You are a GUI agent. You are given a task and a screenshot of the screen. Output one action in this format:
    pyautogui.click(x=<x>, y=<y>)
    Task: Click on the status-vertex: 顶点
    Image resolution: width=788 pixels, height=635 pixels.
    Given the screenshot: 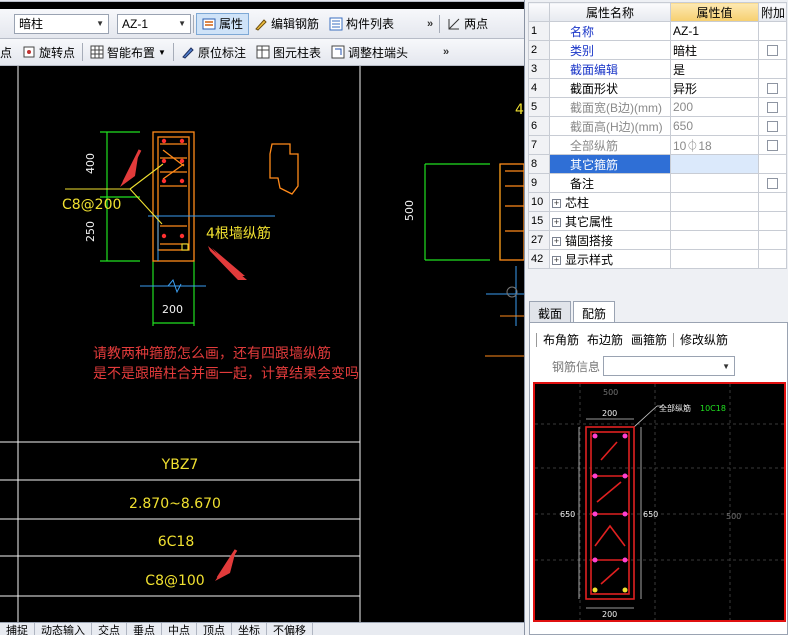 What is the action you would take?
    pyautogui.click(x=214, y=629)
    